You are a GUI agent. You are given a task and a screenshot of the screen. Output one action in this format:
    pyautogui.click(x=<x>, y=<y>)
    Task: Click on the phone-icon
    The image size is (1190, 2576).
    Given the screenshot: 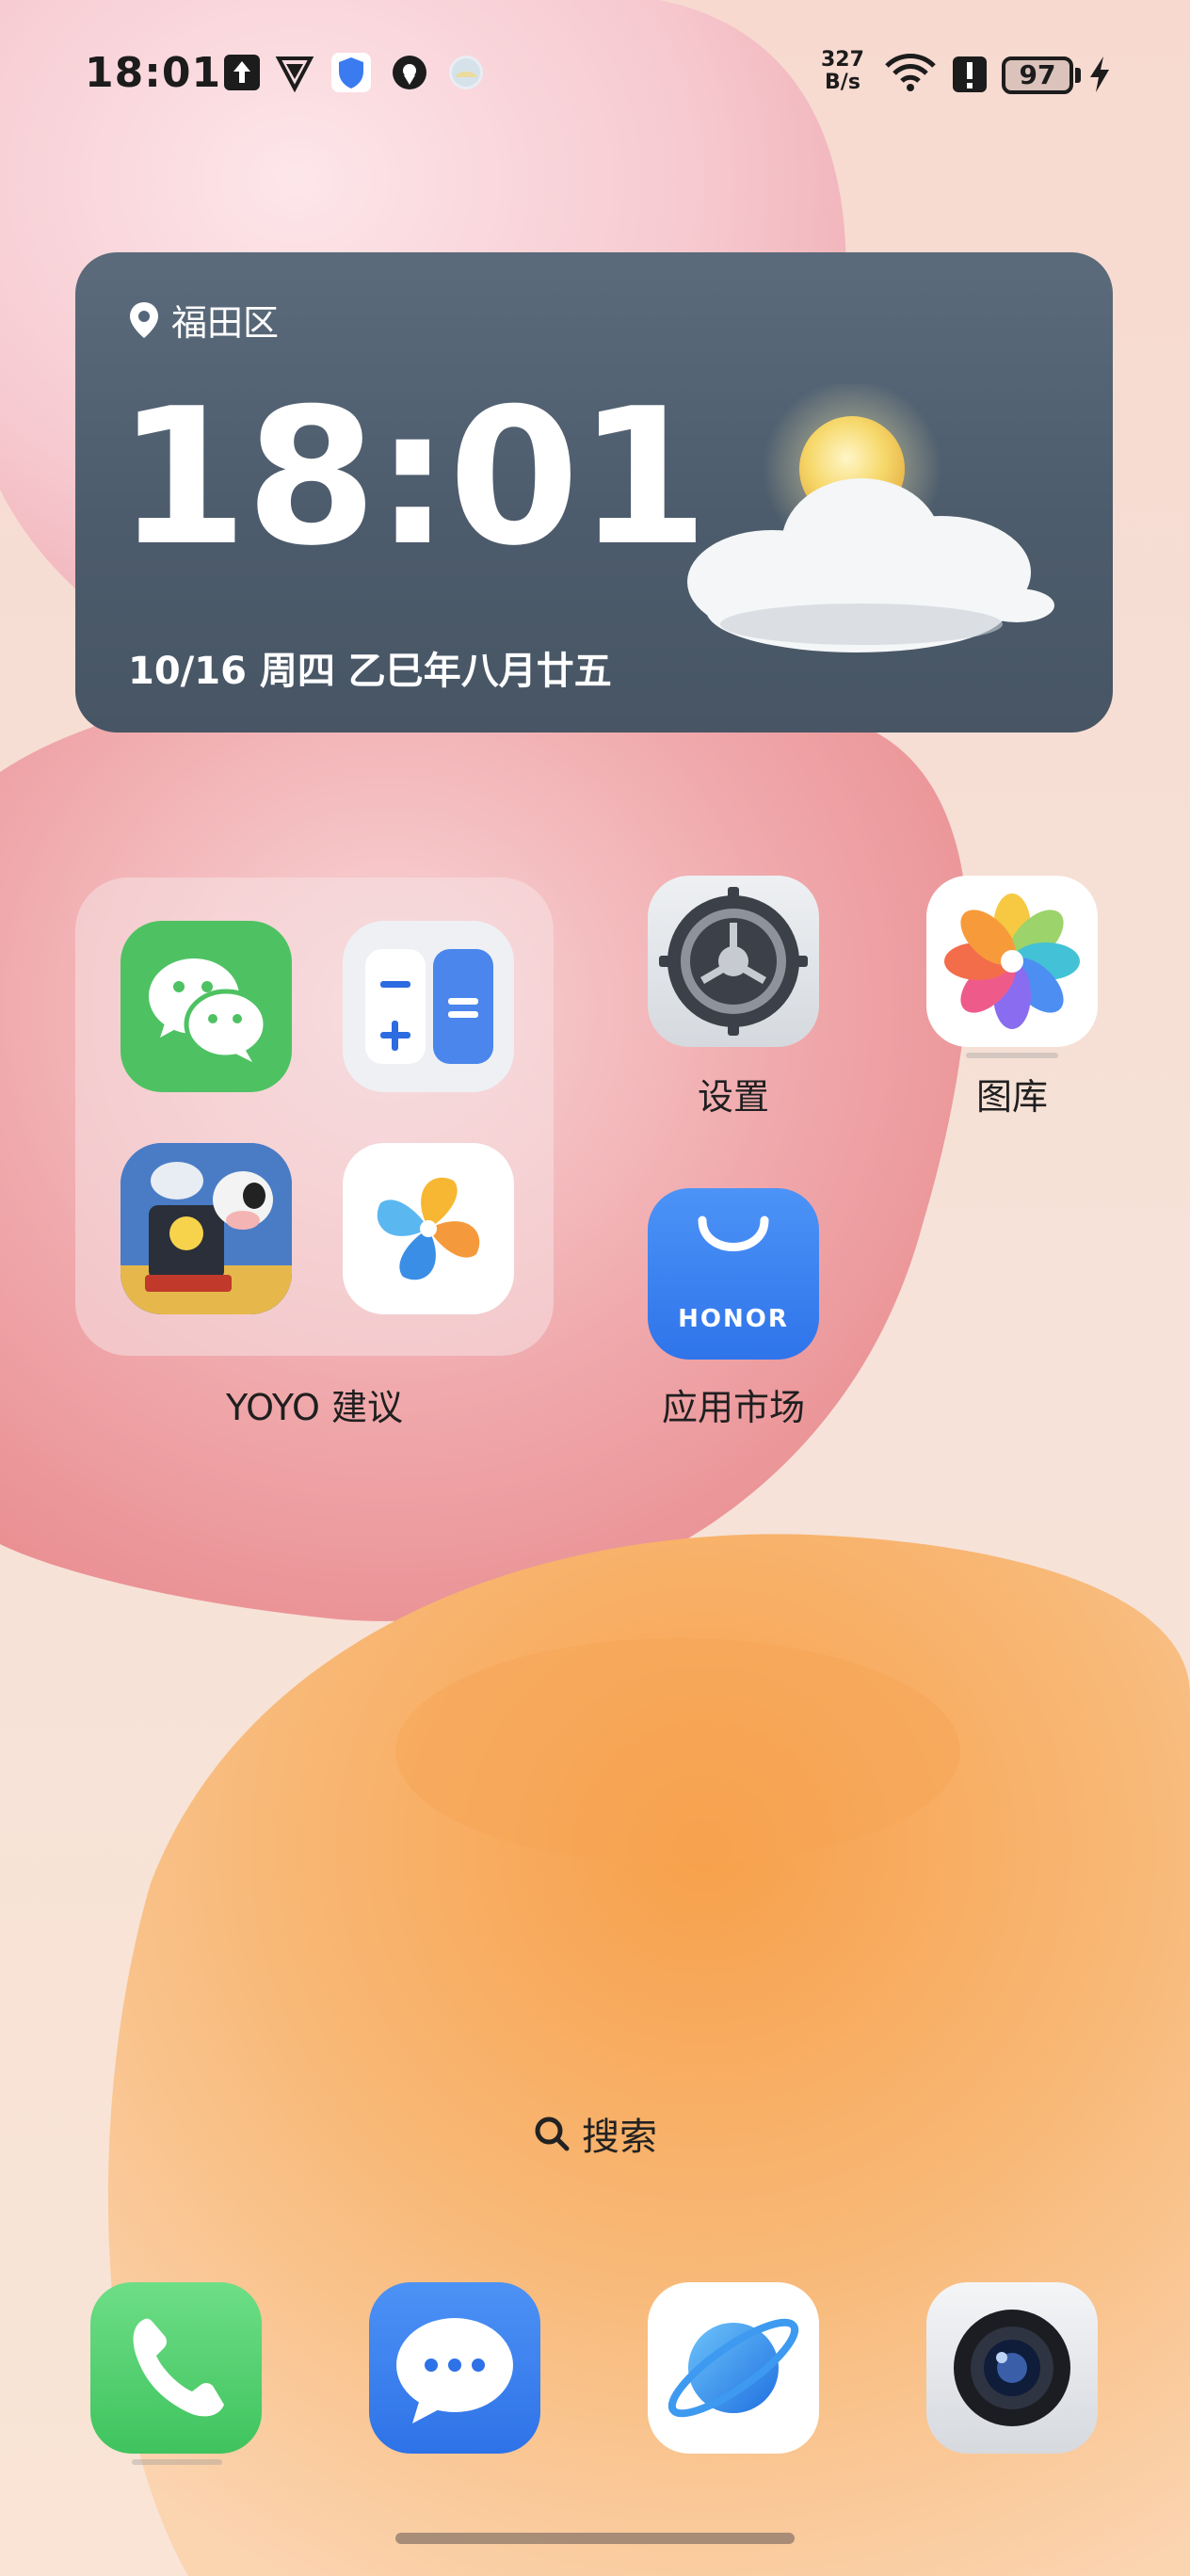 What is the action you would take?
    pyautogui.click(x=176, y=2368)
    